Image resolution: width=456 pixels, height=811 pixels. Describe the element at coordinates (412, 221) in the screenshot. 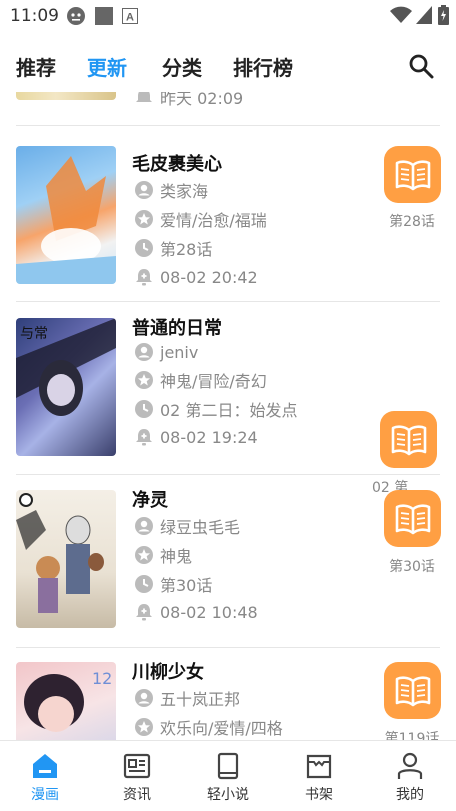

I see `read-button-chapter: 第28话` at that location.